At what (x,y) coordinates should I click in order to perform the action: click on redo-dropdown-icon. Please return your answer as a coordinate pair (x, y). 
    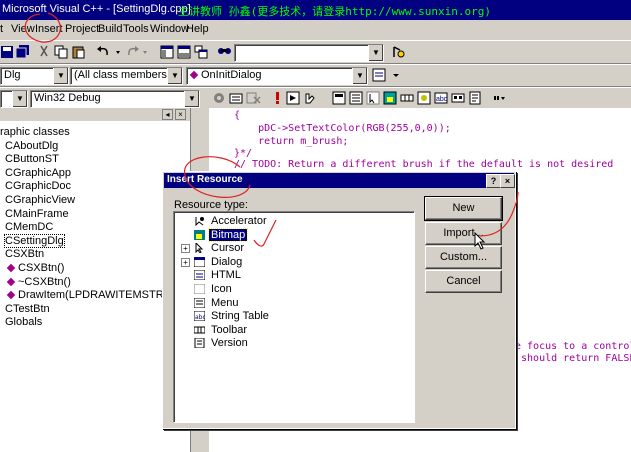
    Looking at the image, I should click on (147, 52).